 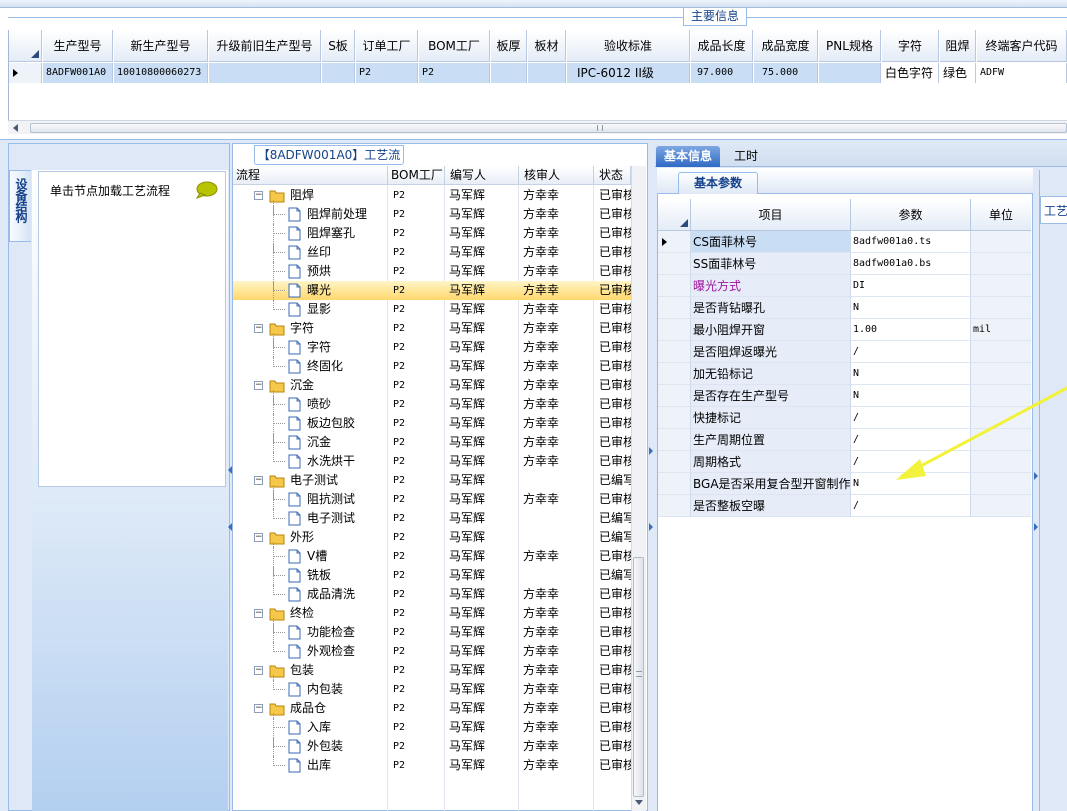 I want to click on tree-row: 阻焊塞孔 P2 马军辉 方幸幸 已审核, so click(x=432, y=233).